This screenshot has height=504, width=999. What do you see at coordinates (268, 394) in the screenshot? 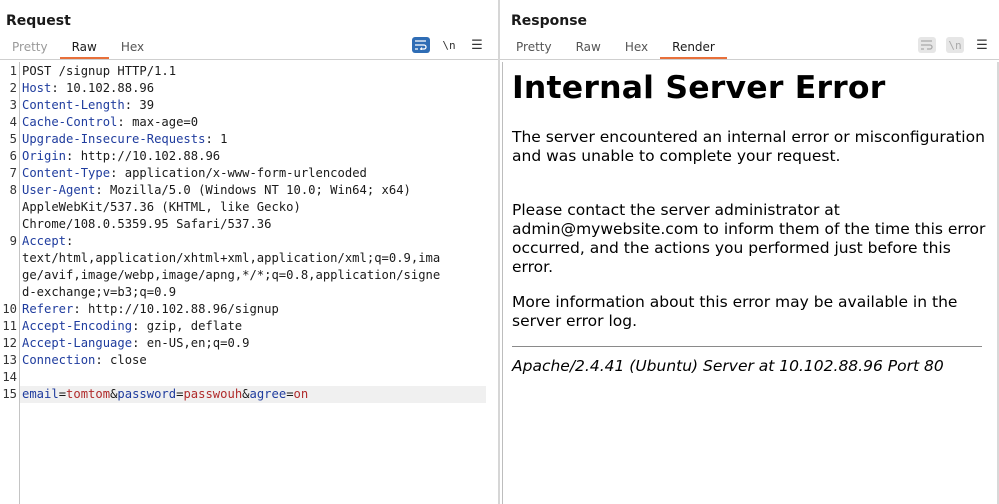
I see `param-name-agree: agree` at bounding box center [268, 394].